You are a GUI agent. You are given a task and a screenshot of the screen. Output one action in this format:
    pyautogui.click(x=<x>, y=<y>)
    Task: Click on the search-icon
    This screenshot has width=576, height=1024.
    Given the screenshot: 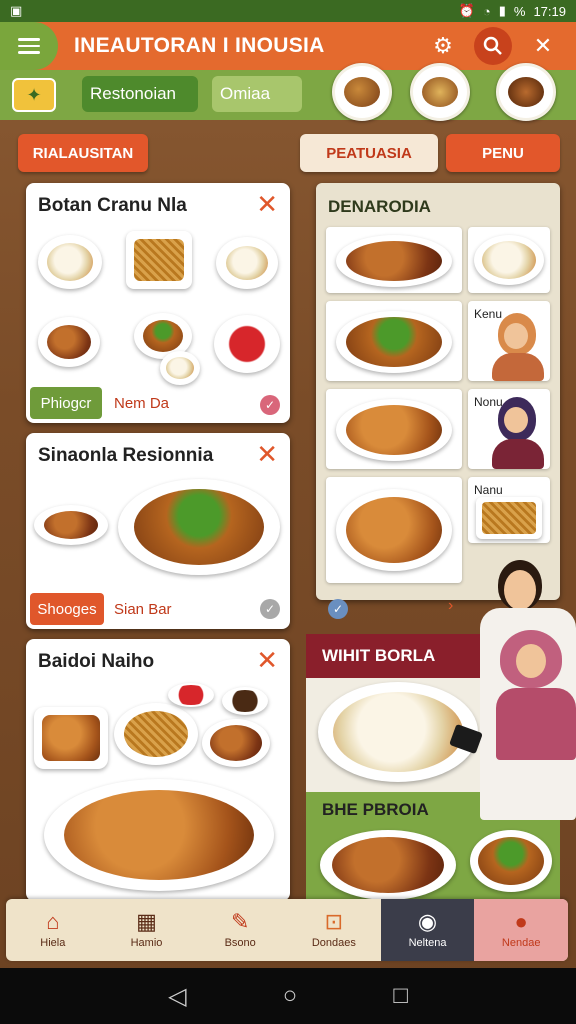 What is the action you would take?
    pyautogui.click(x=493, y=46)
    